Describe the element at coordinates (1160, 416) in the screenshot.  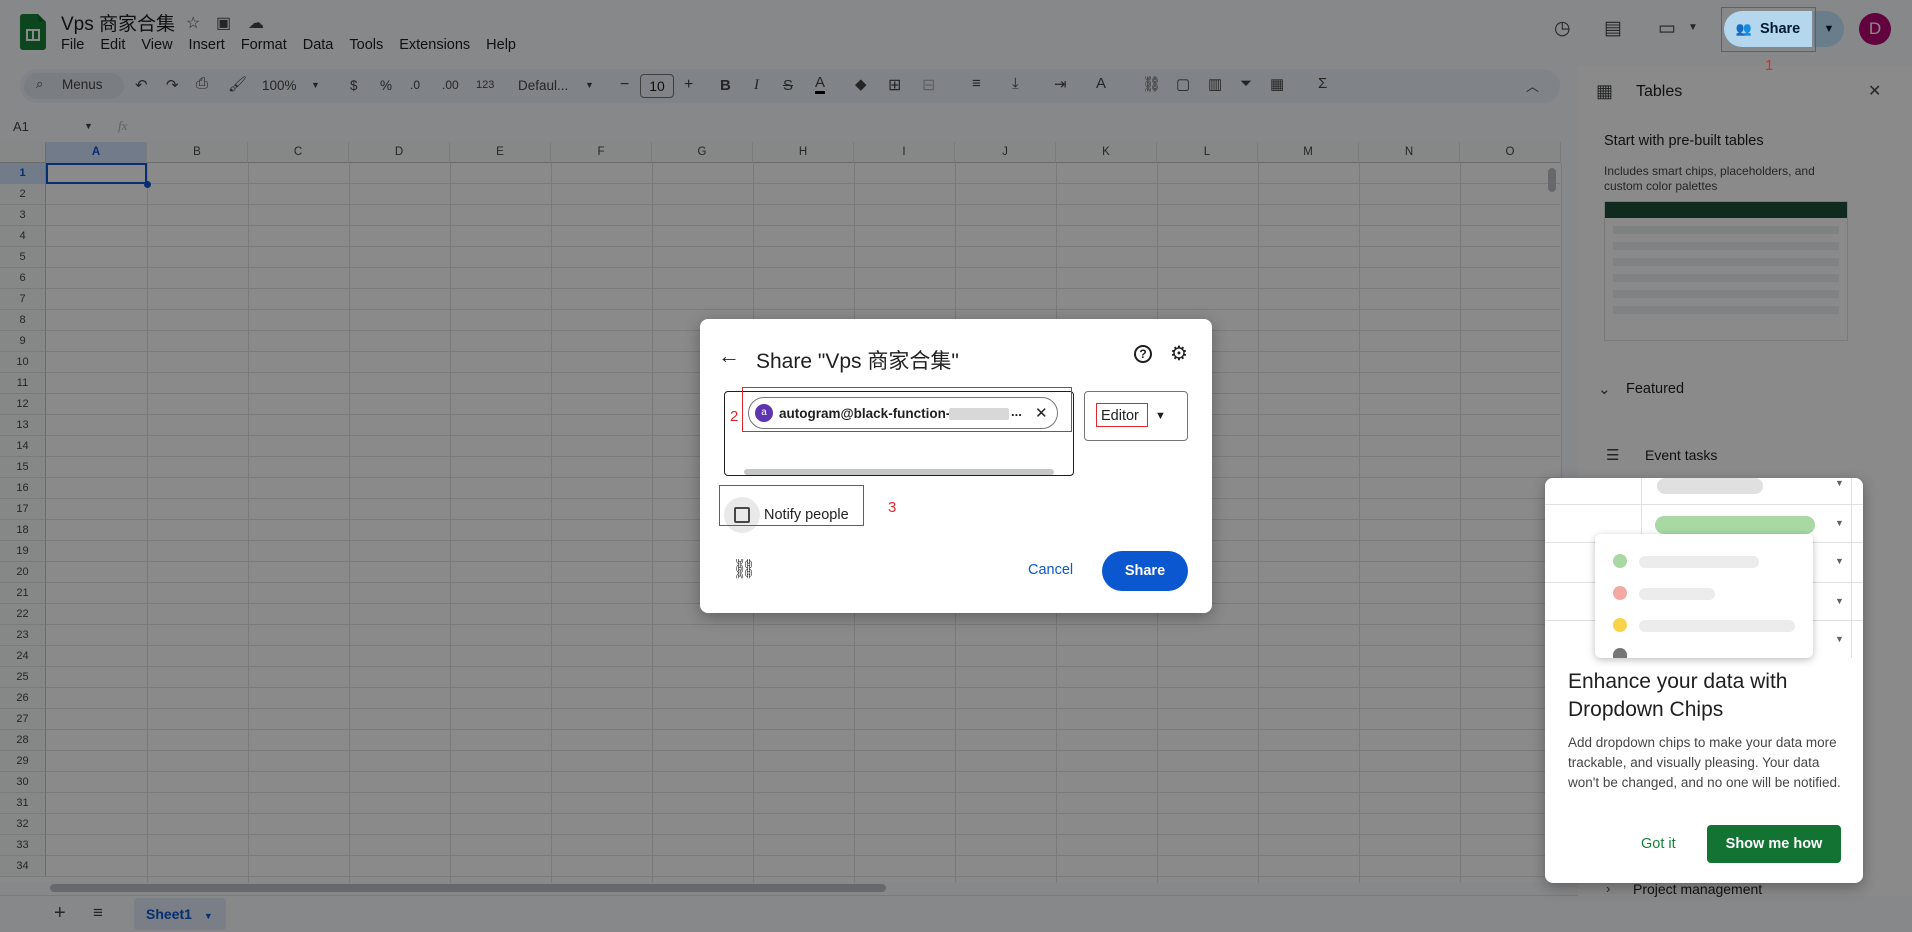
I see `role-caret-icon: ▼` at that location.